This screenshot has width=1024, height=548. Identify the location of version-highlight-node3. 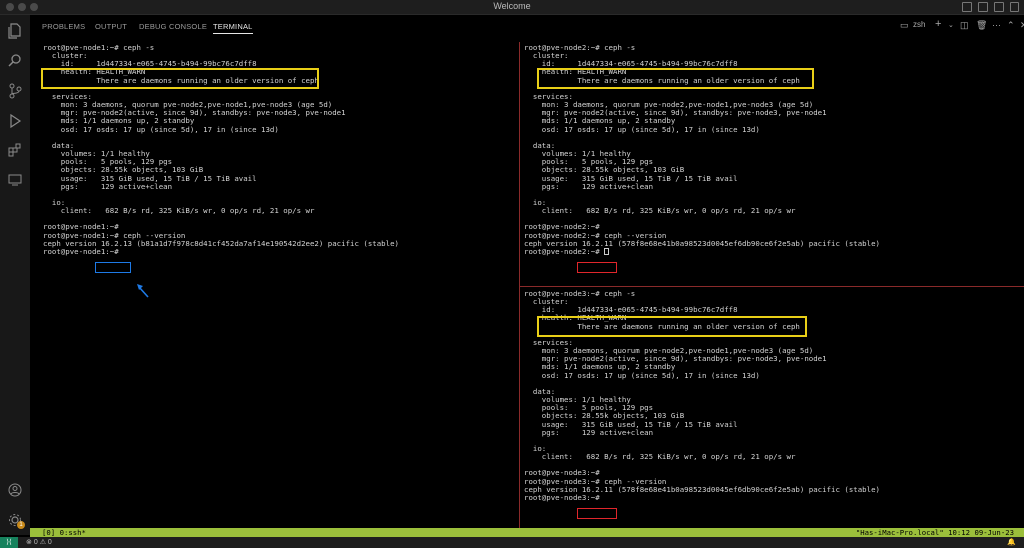
(597, 513).